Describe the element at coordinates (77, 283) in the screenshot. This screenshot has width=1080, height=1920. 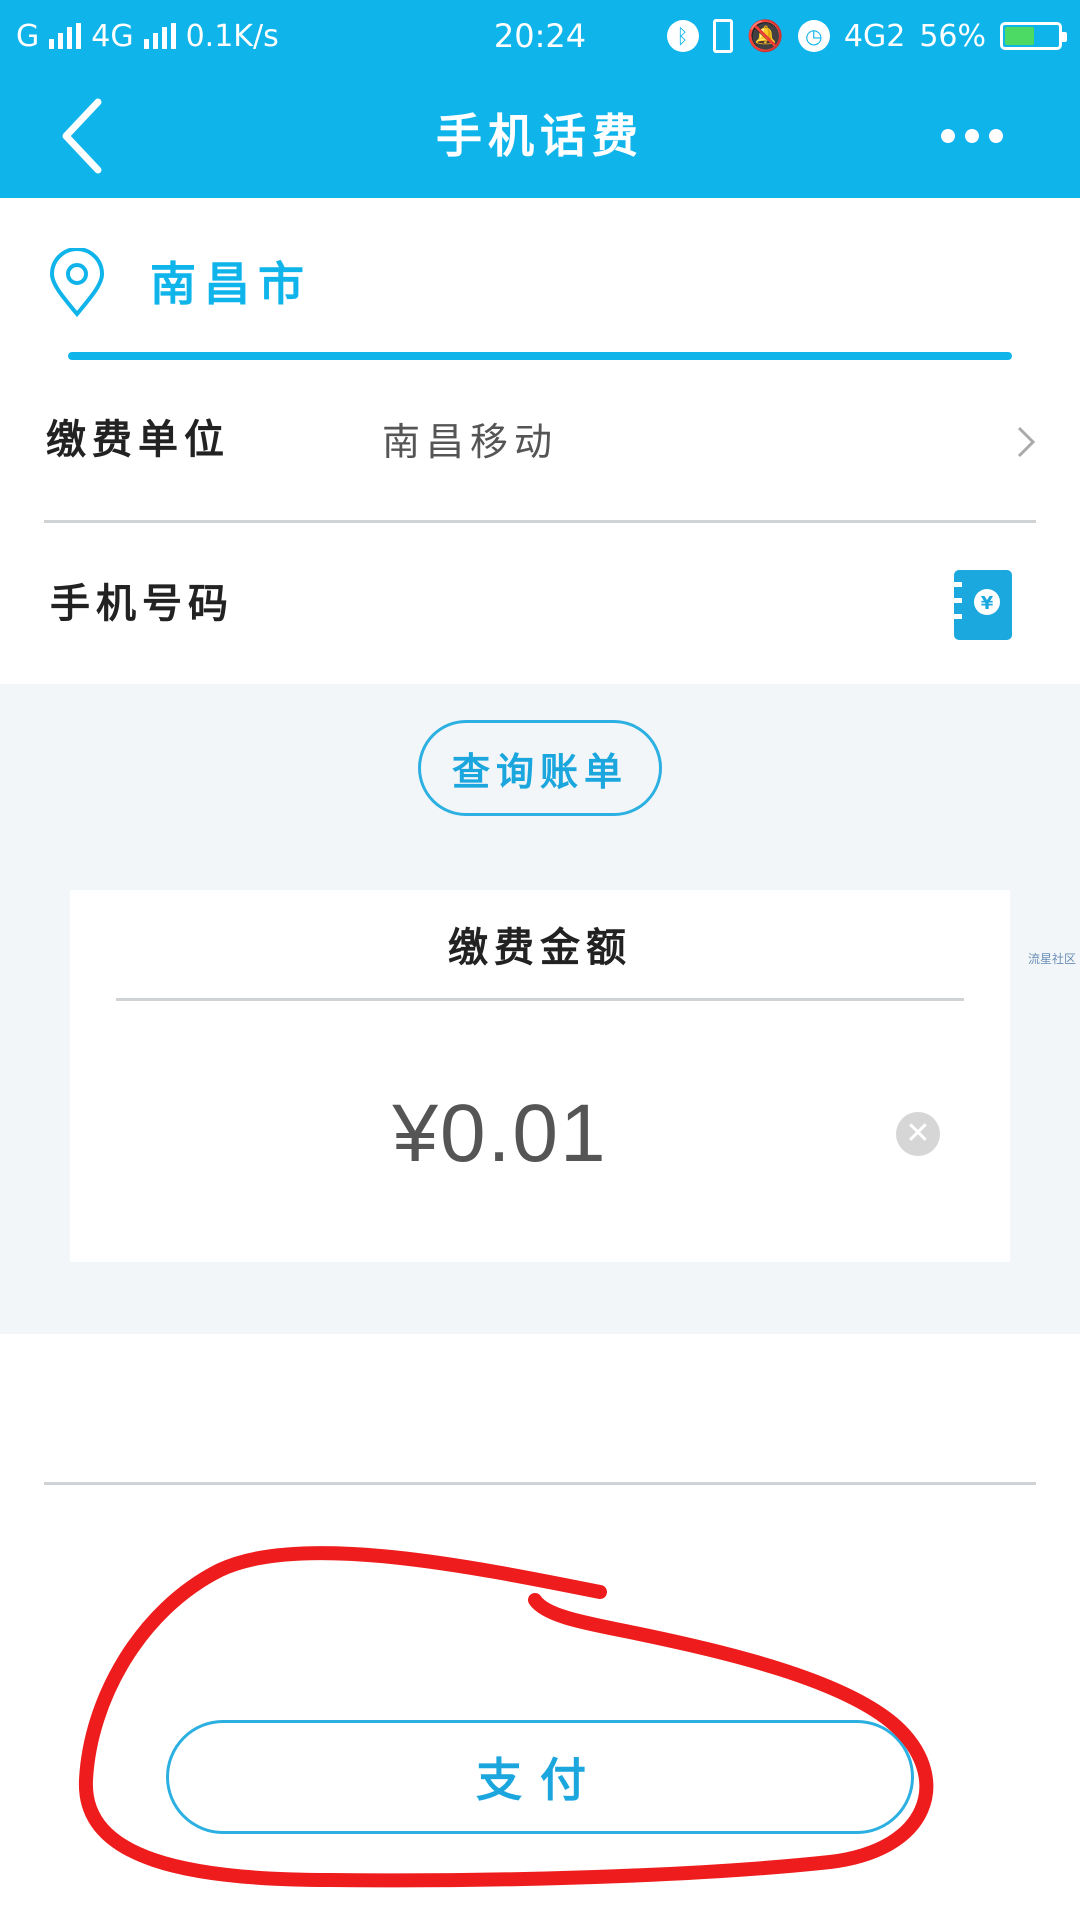
I see `location-pin-icon` at that location.